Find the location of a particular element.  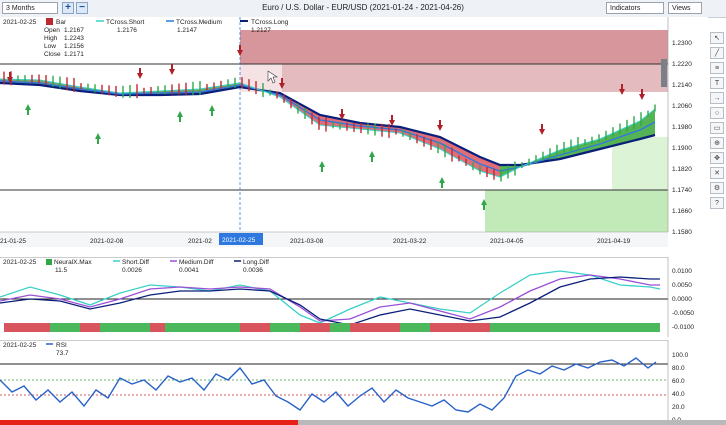

svg-text: 73.7 is located at coordinates (62, 353).